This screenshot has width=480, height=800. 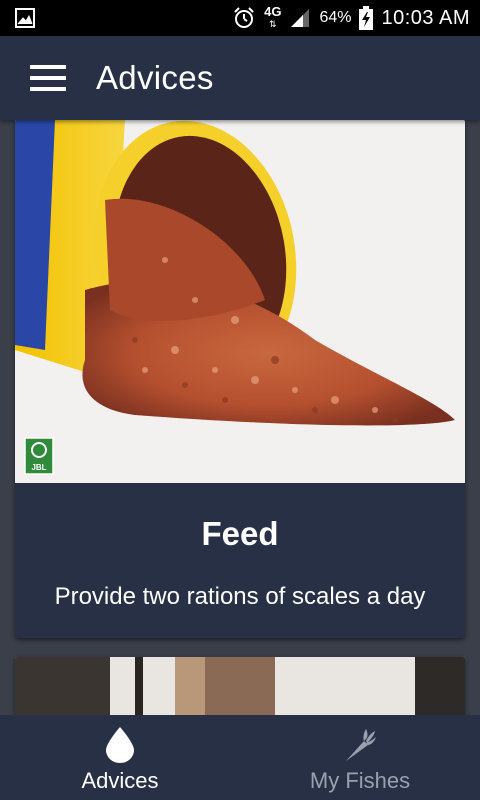 I want to click on bottom-navigation: Advices My Fishes, so click(x=240, y=757).